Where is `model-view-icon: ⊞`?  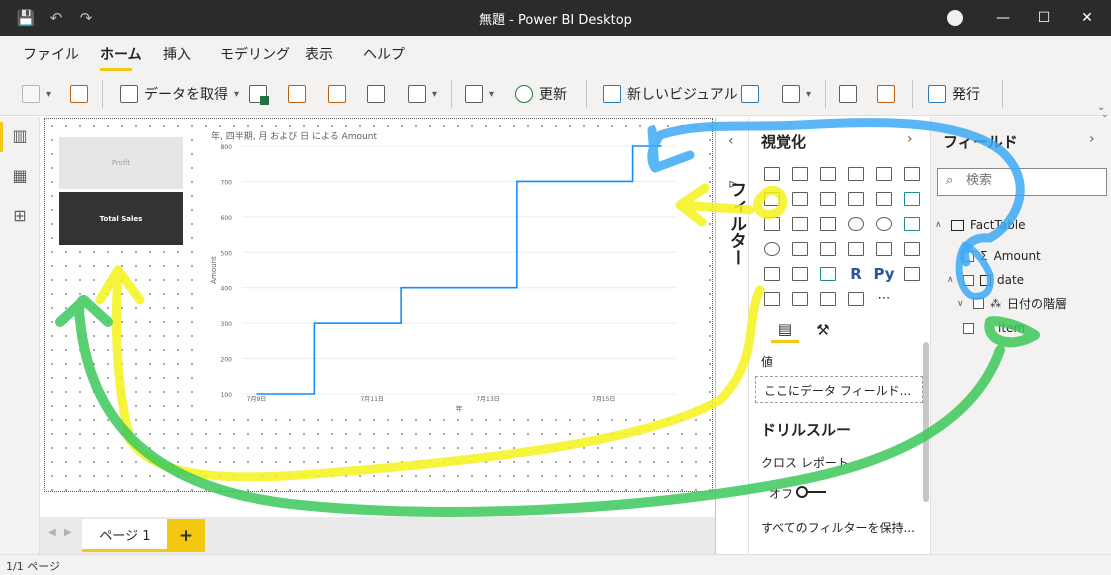
model-view-icon: ⊞ is located at coordinates (20, 215).